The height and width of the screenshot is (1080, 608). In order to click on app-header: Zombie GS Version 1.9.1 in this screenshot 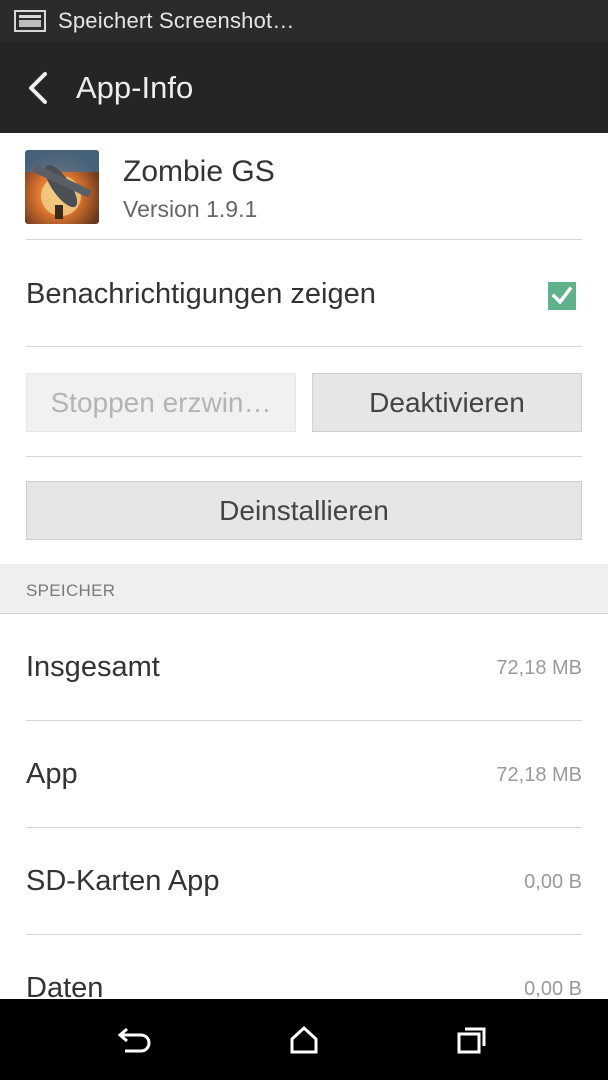, I will do `click(304, 186)`.